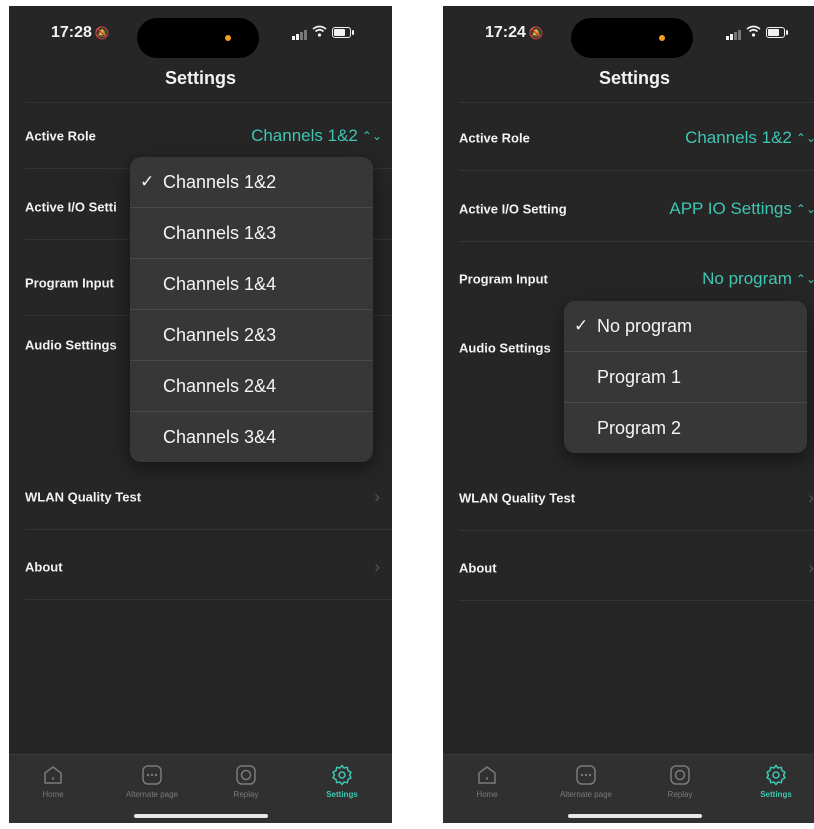 Image resolution: width=814 pixels, height=829 pixels. What do you see at coordinates (251, 437) in the screenshot?
I see `dropdown-option: Channels 3&4` at bounding box center [251, 437].